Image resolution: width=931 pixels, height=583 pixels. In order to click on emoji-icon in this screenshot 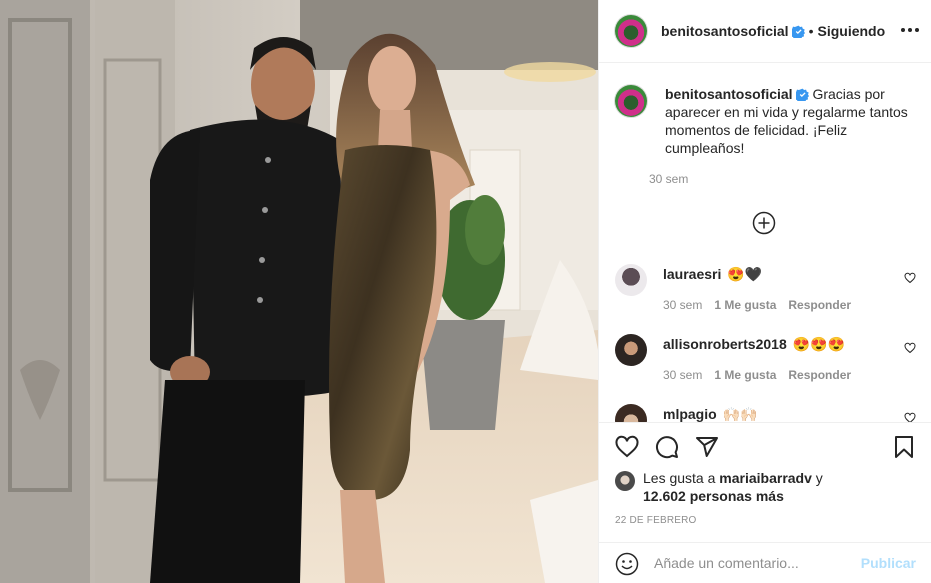, I will do `click(627, 564)`.